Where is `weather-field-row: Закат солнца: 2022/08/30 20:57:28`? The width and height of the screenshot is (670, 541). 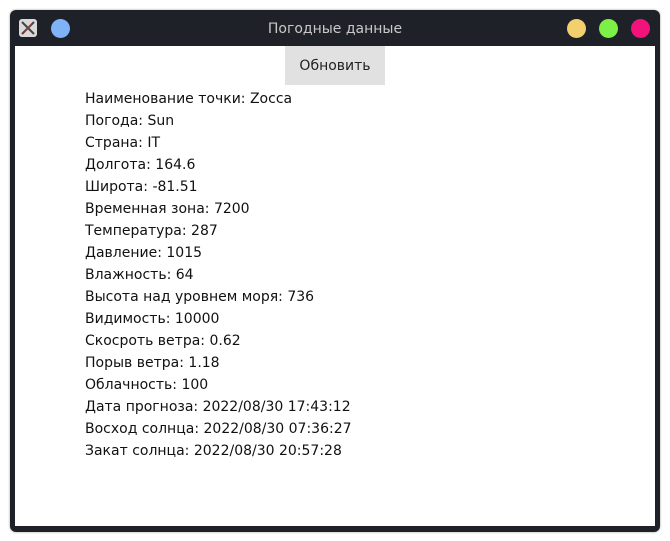
weather-field-row: Закат солнца: 2022/08/30 20:57:28 is located at coordinates (213, 451).